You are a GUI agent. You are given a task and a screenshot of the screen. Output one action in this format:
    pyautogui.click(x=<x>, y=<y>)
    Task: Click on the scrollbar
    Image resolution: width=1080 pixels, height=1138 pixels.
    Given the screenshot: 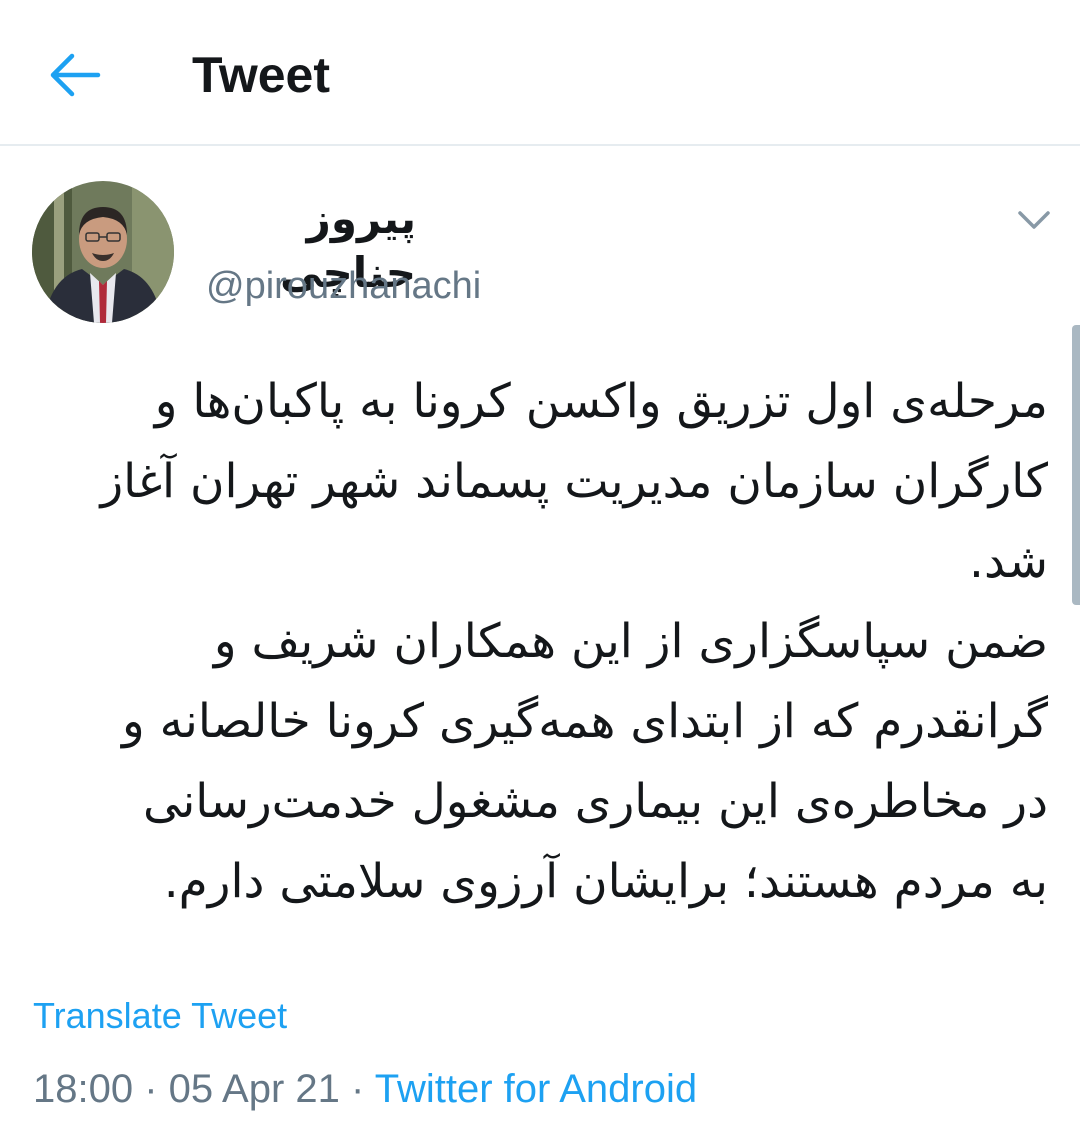 What is the action you would take?
    pyautogui.click(x=1076, y=465)
    